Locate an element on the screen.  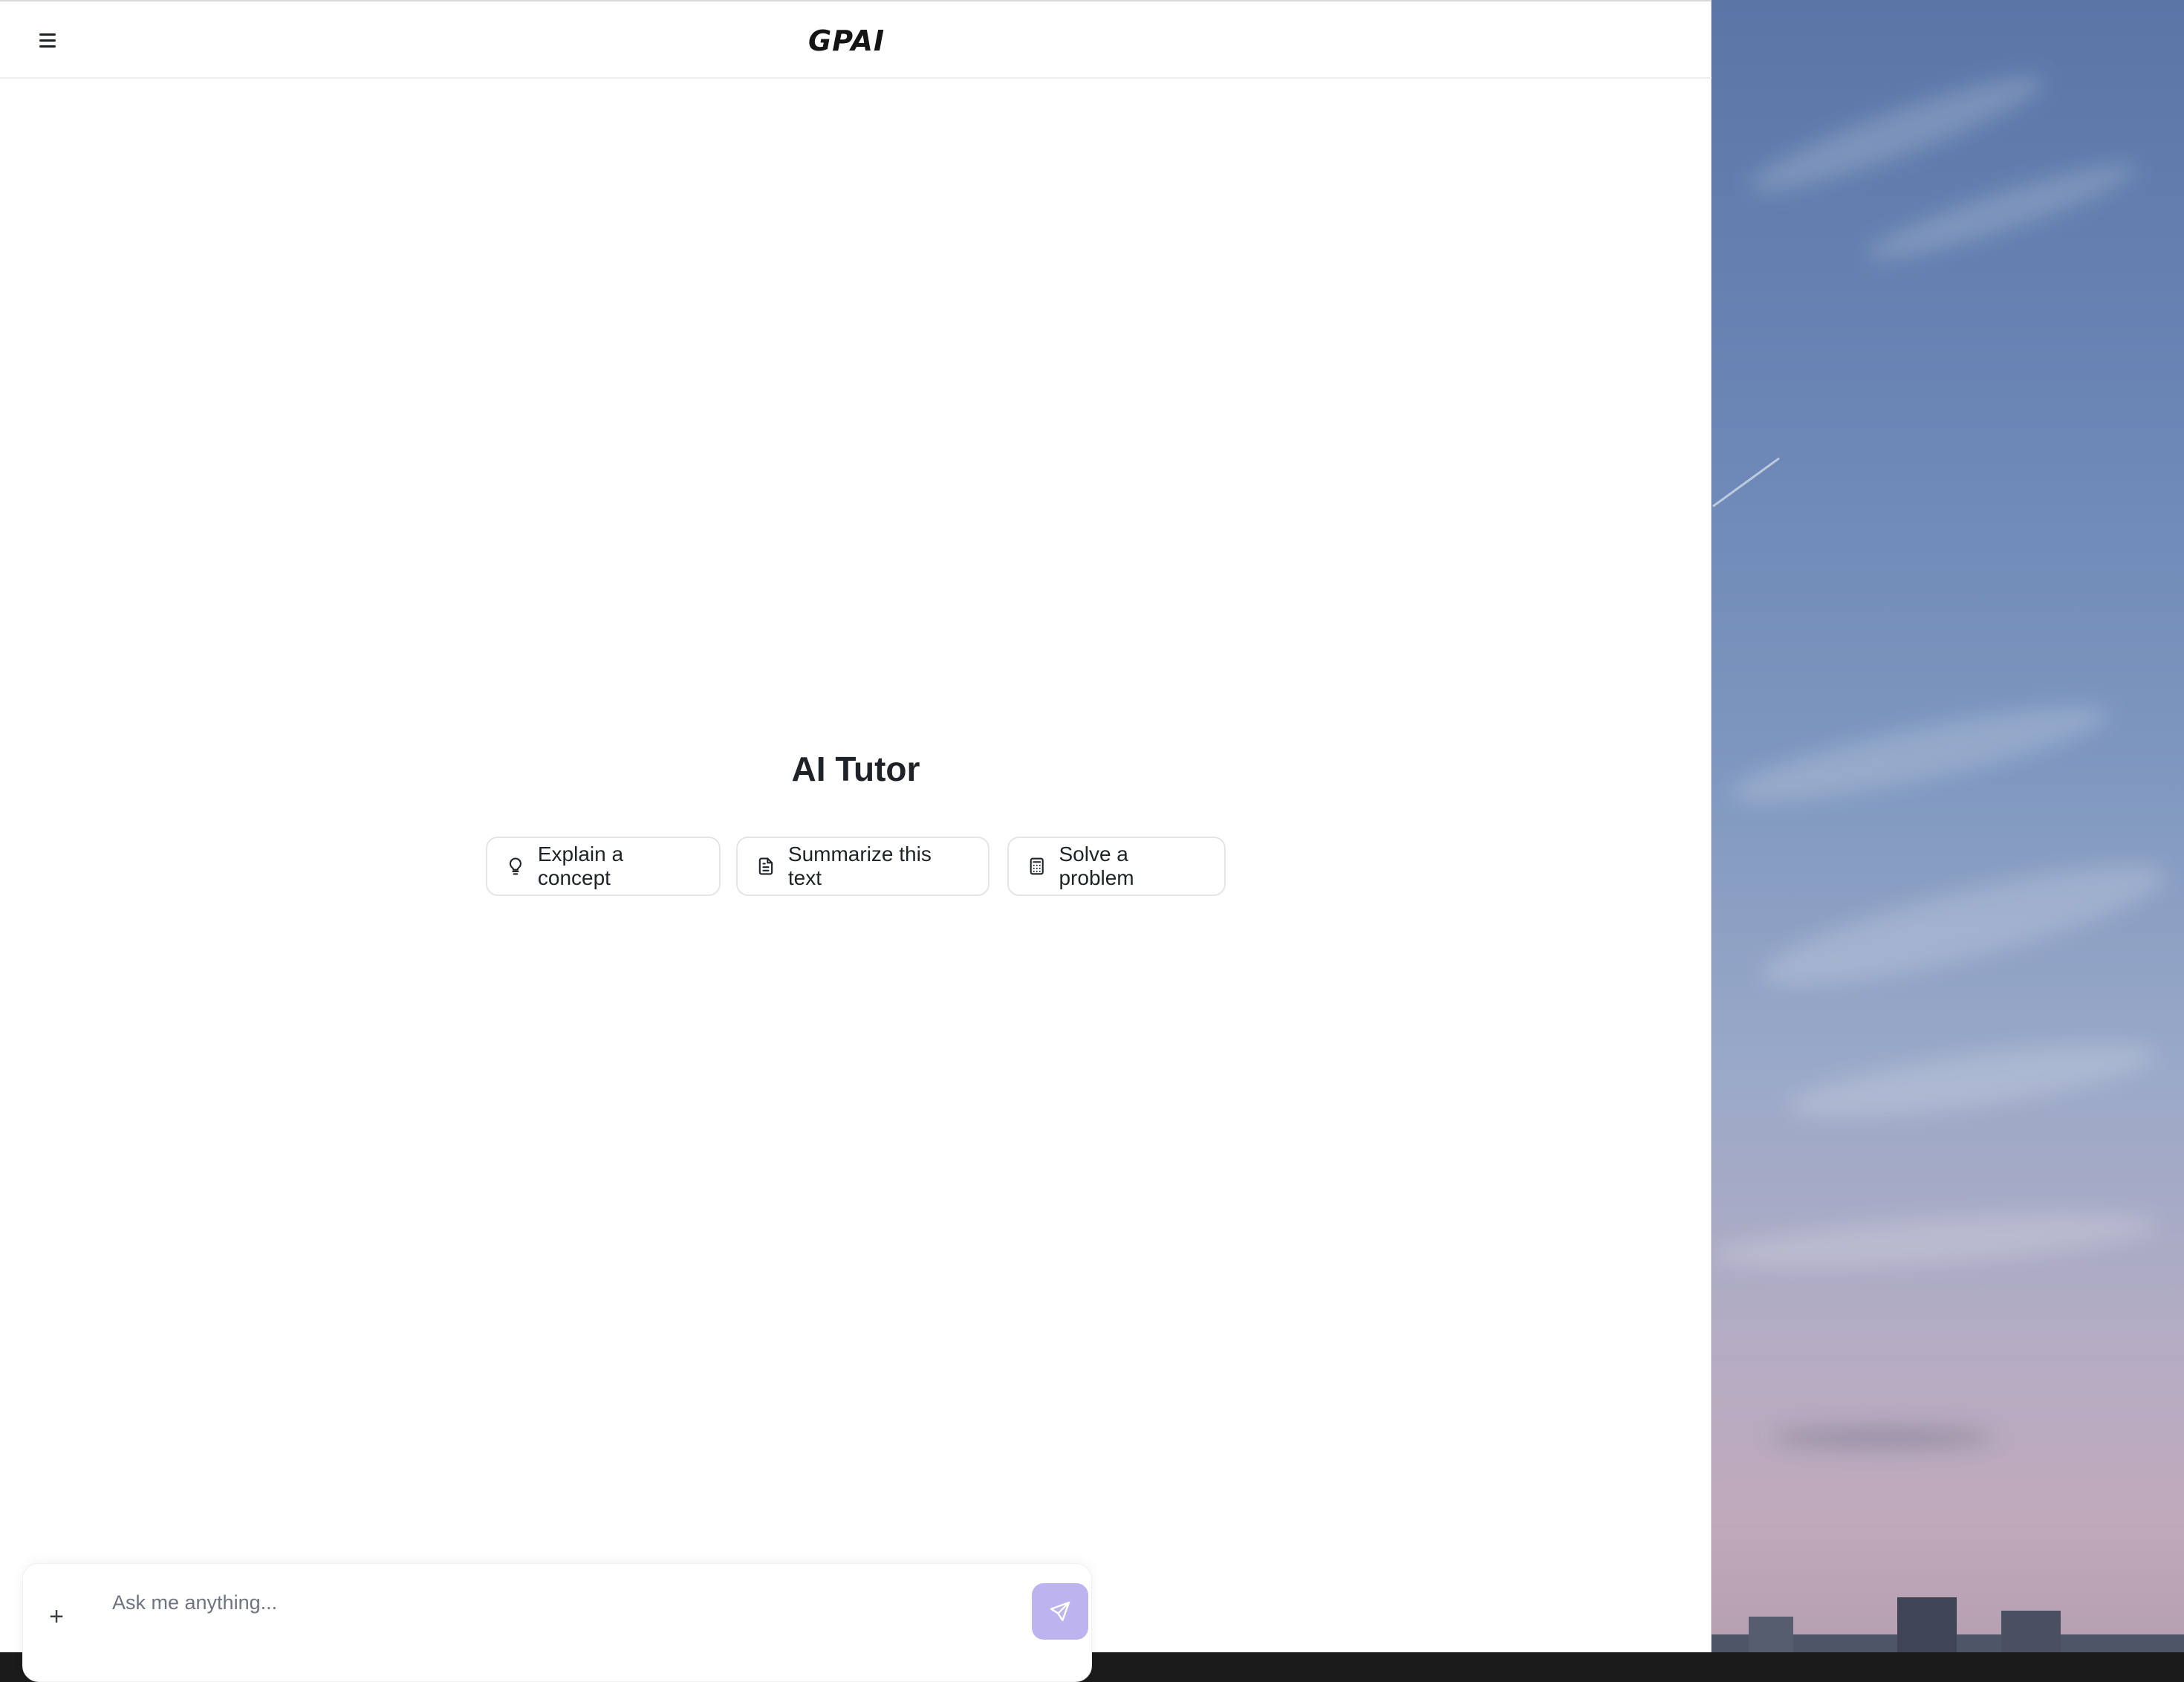
hamburger-menu-icon is located at coordinates (48, 40).